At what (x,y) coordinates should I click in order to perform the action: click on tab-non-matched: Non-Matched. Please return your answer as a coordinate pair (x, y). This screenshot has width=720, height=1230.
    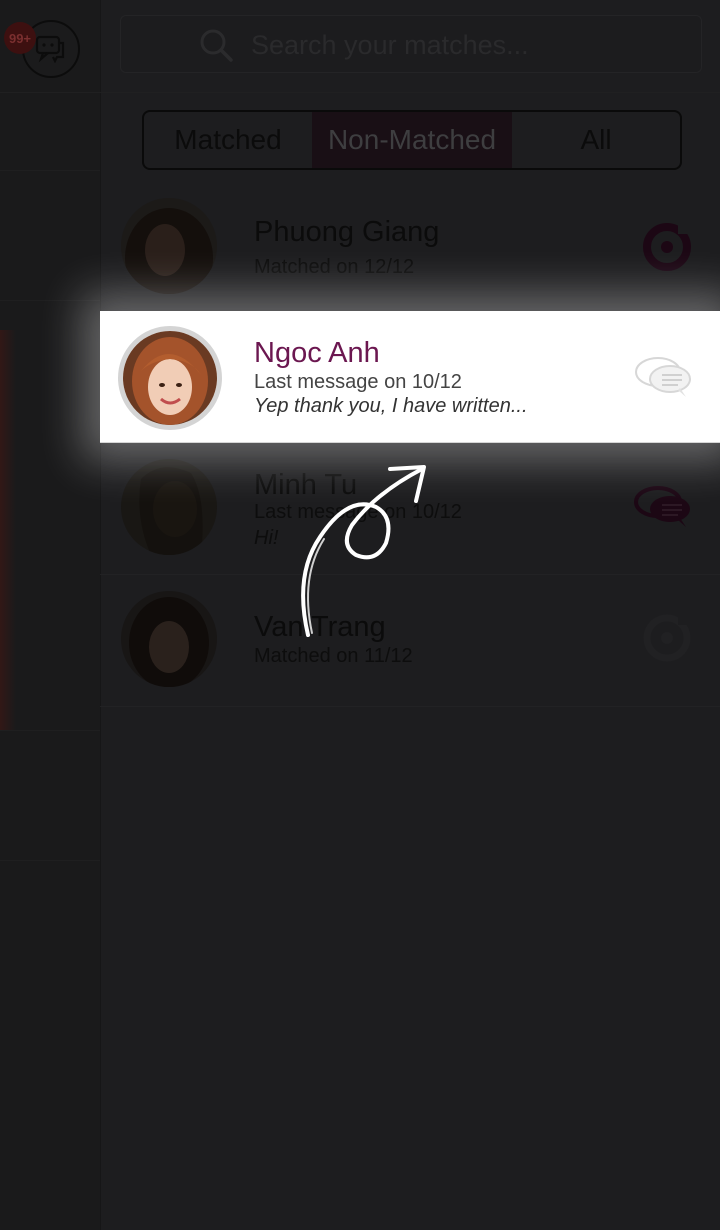
    Looking at the image, I should click on (412, 140).